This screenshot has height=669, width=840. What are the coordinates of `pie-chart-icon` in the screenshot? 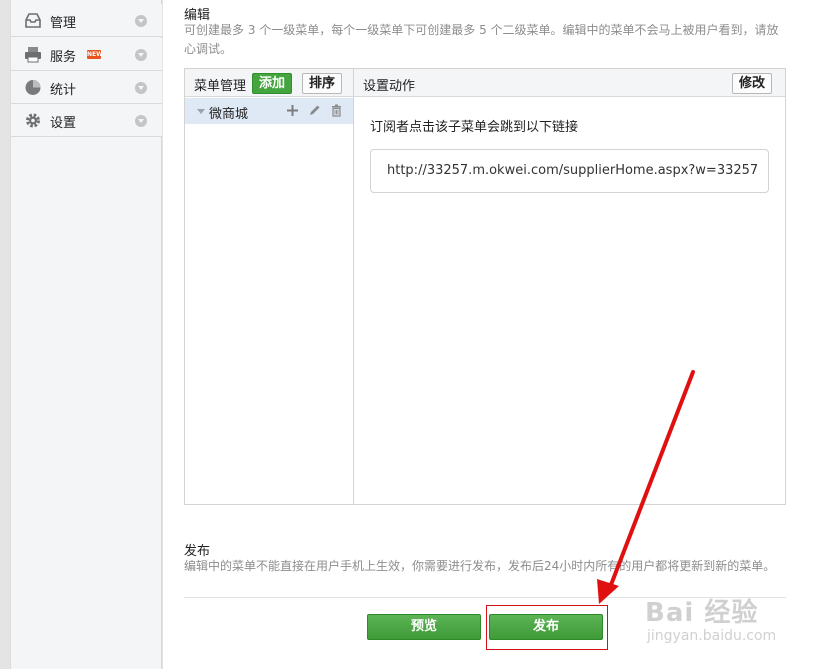 It's located at (33, 87).